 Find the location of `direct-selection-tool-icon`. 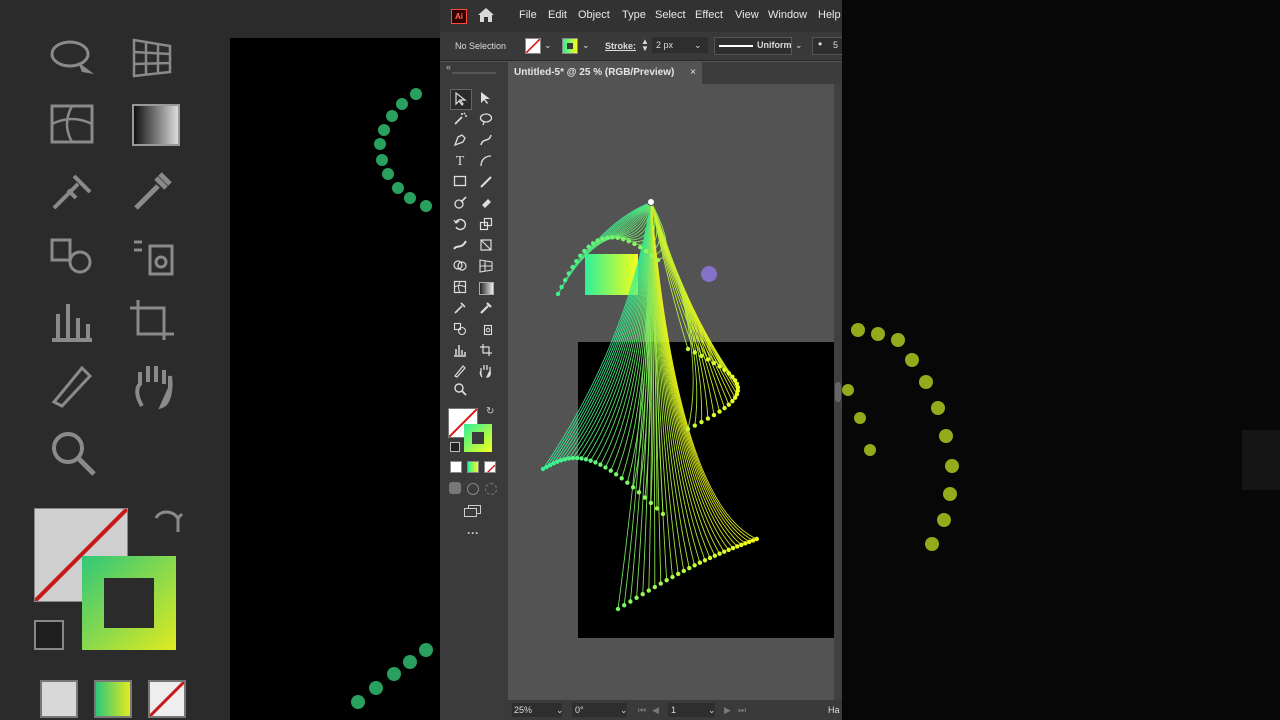

direct-selection-tool-icon is located at coordinates (486, 98).